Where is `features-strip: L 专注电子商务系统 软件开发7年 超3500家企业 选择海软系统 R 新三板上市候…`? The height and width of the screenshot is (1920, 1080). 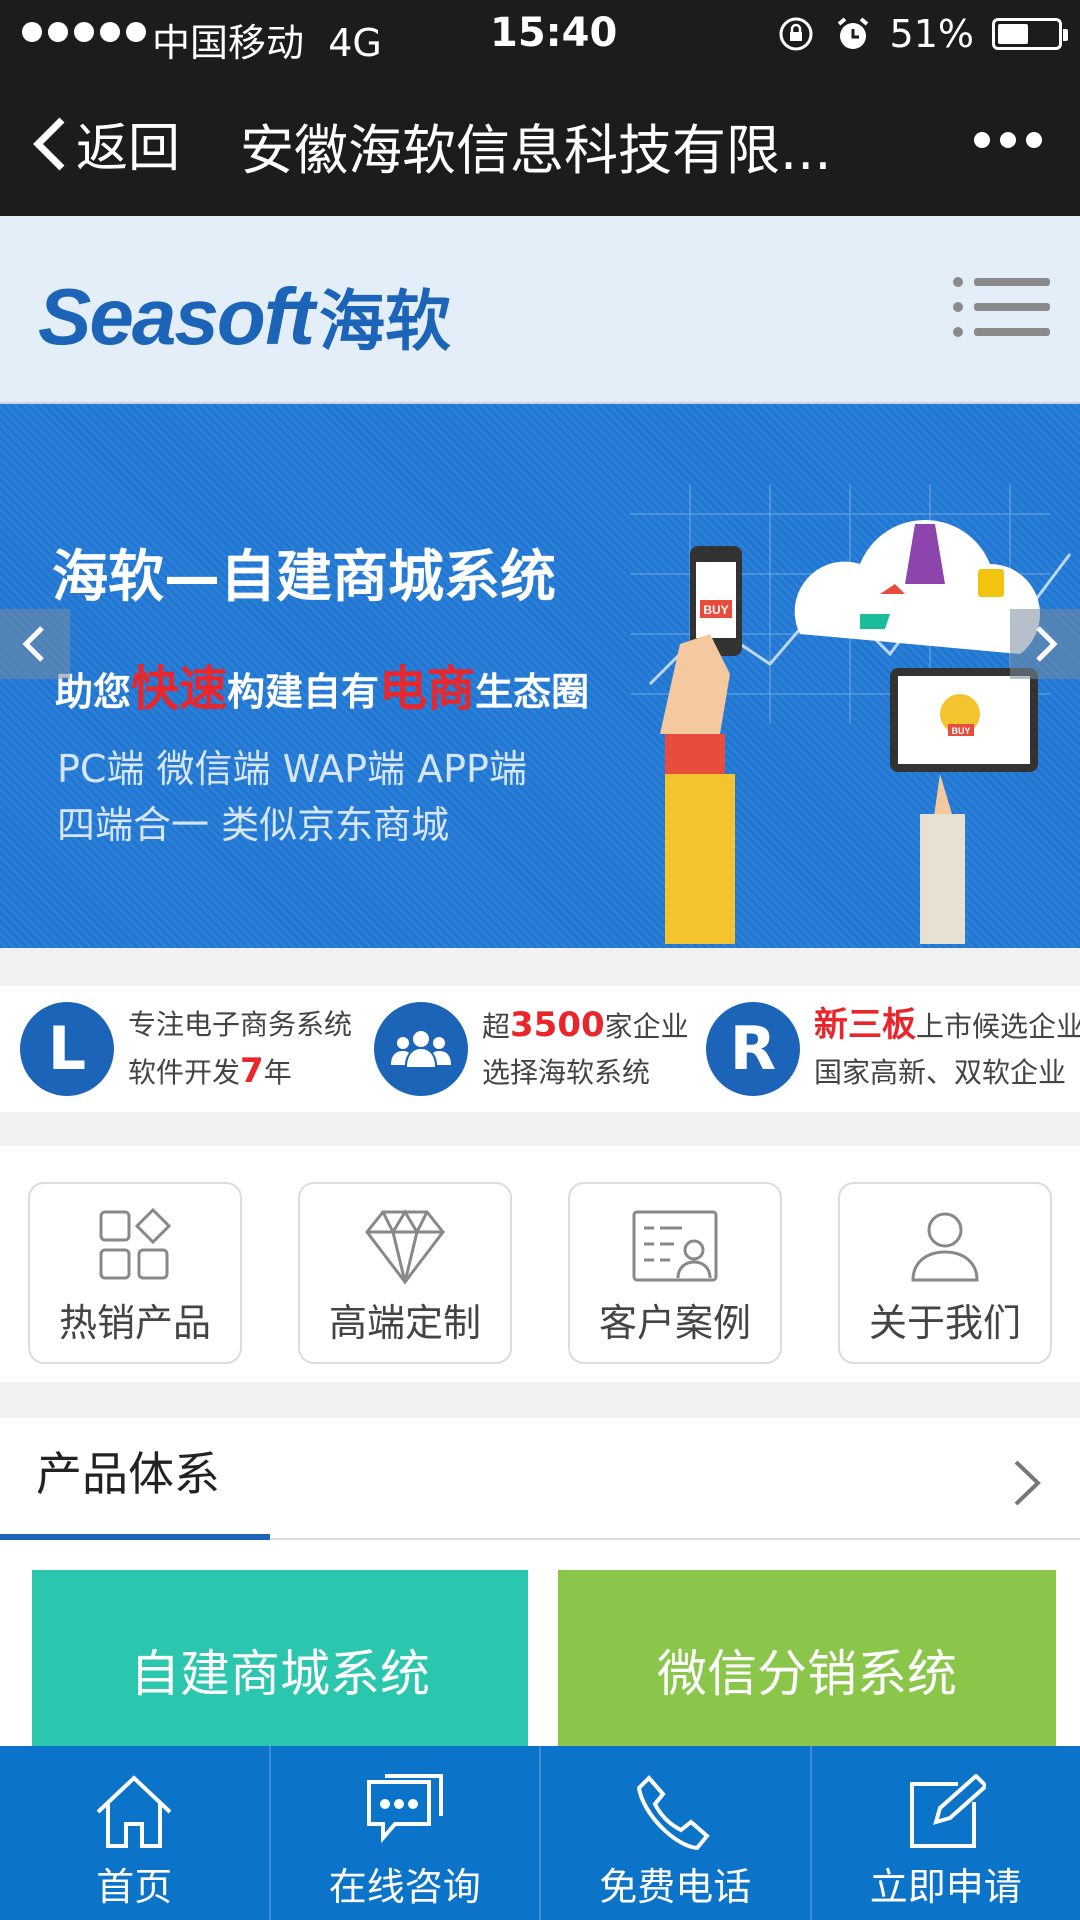 features-strip: L 专注电子商务系统 软件开发7年 超3500家企业 选择海软系统 R 新三板上市候… is located at coordinates (540, 1049).